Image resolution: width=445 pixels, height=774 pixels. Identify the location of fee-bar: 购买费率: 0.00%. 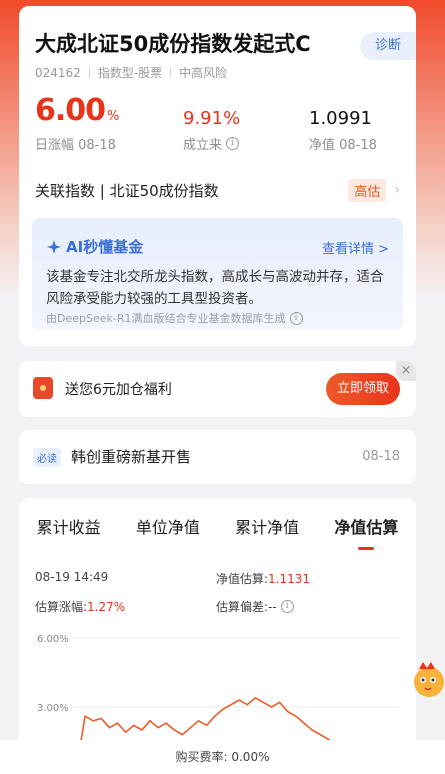
(222, 757).